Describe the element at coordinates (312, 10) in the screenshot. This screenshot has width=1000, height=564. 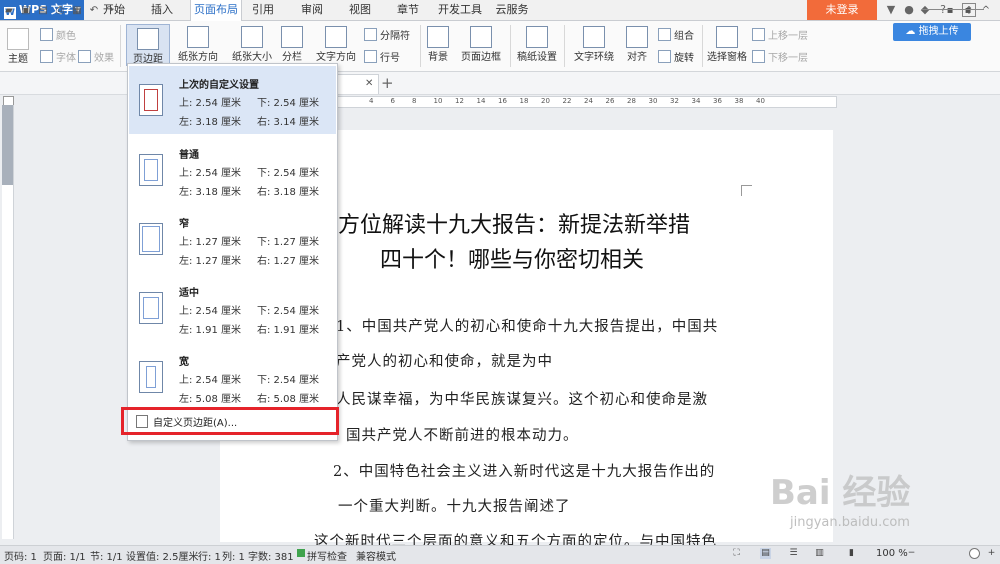
I see `tab-review: 审阅` at that location.